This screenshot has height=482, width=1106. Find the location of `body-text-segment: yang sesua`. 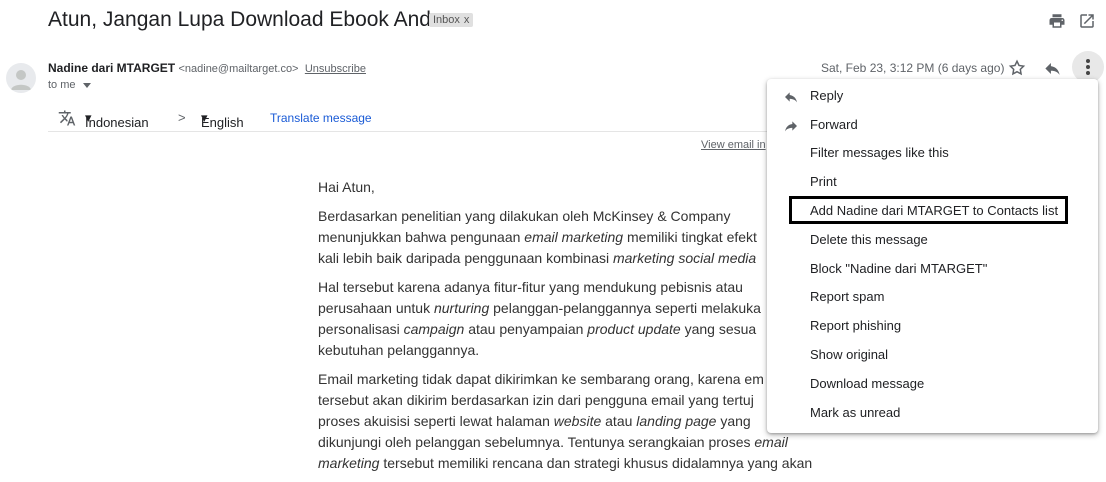

body-text-segment: yang sesua is located at coordinates (718, 329).